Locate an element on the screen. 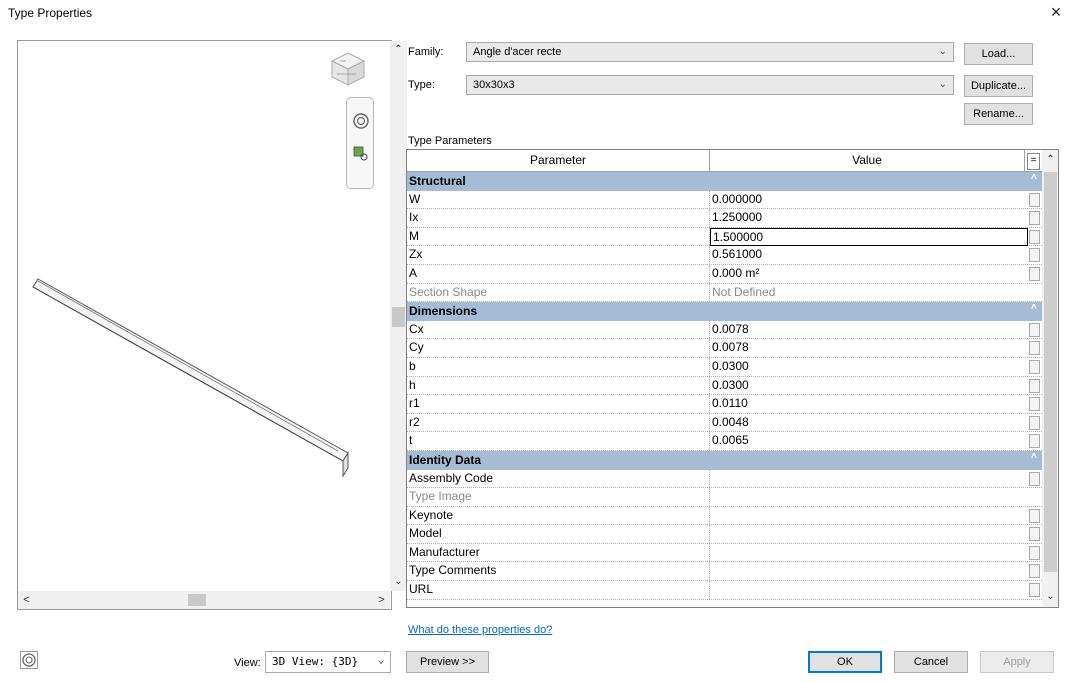 This screenshot has width=1076, height=682. preview-horizontal-scrollbar: < > is located at coordinates (204, 600).